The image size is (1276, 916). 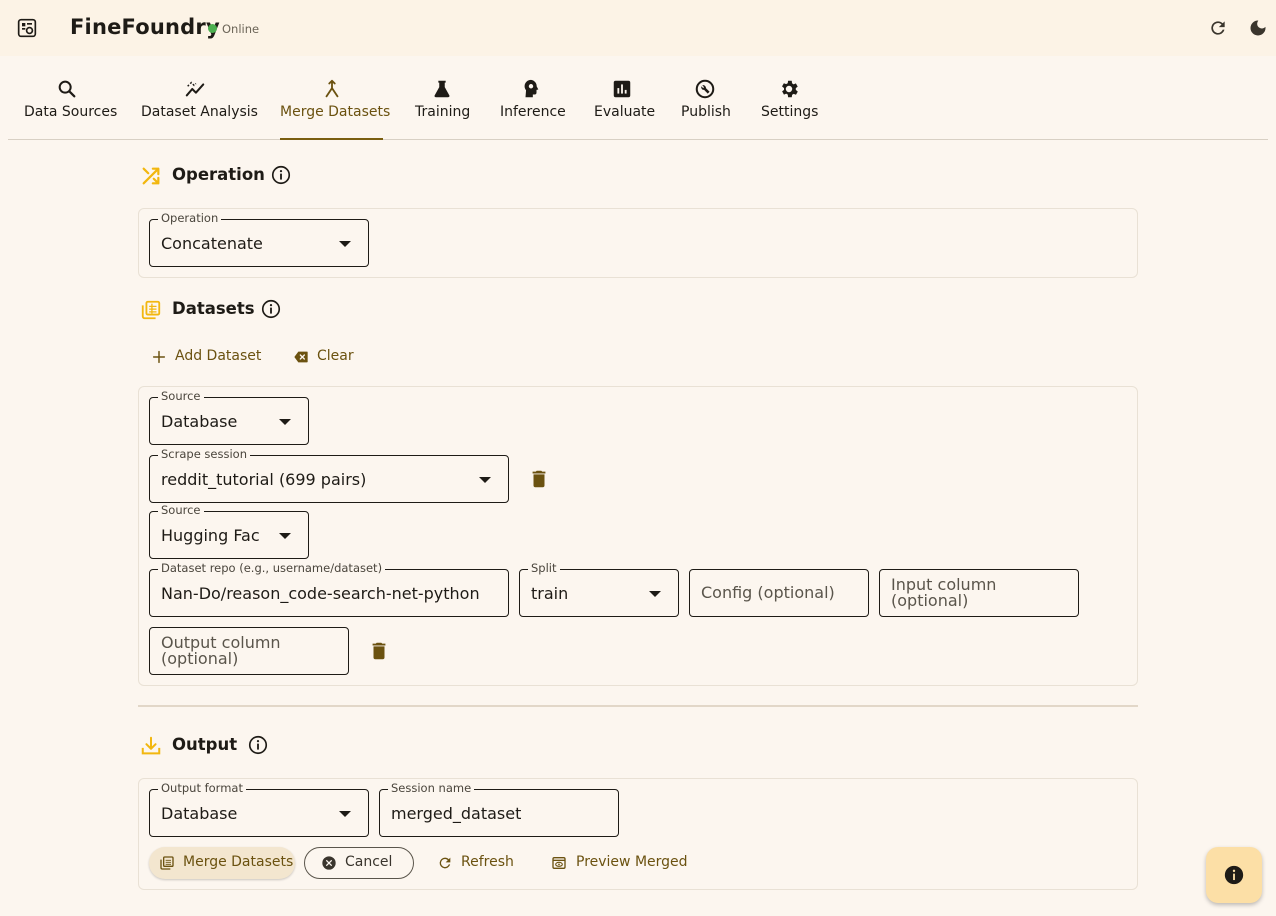 I want to click on preview-icon, so click(x=559, y=863).